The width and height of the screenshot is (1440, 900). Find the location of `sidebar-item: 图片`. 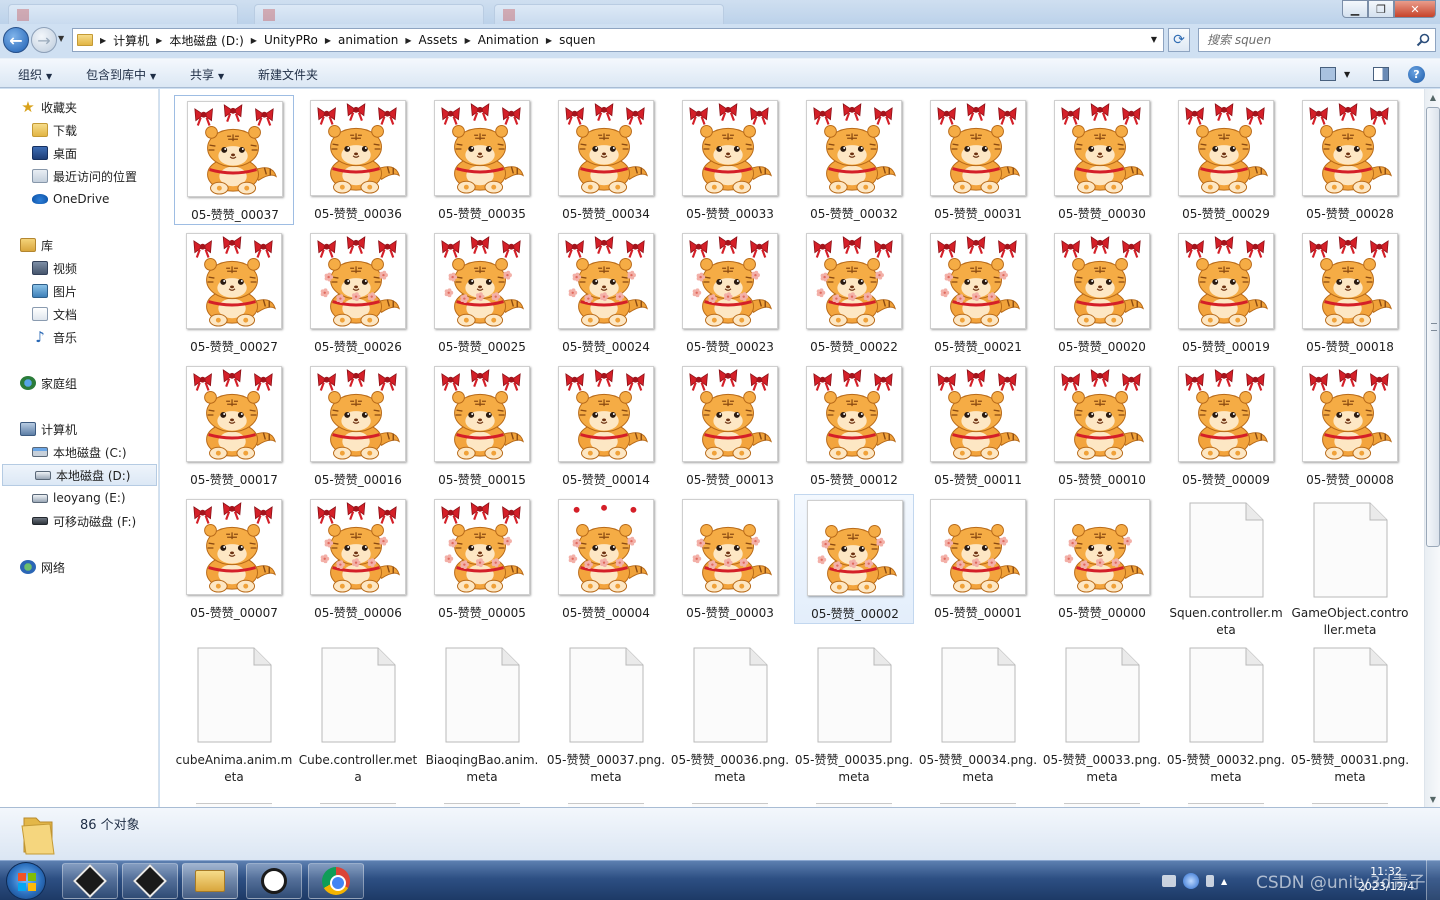

sidebar-item: 图片 is located at coordinates (79, 291).